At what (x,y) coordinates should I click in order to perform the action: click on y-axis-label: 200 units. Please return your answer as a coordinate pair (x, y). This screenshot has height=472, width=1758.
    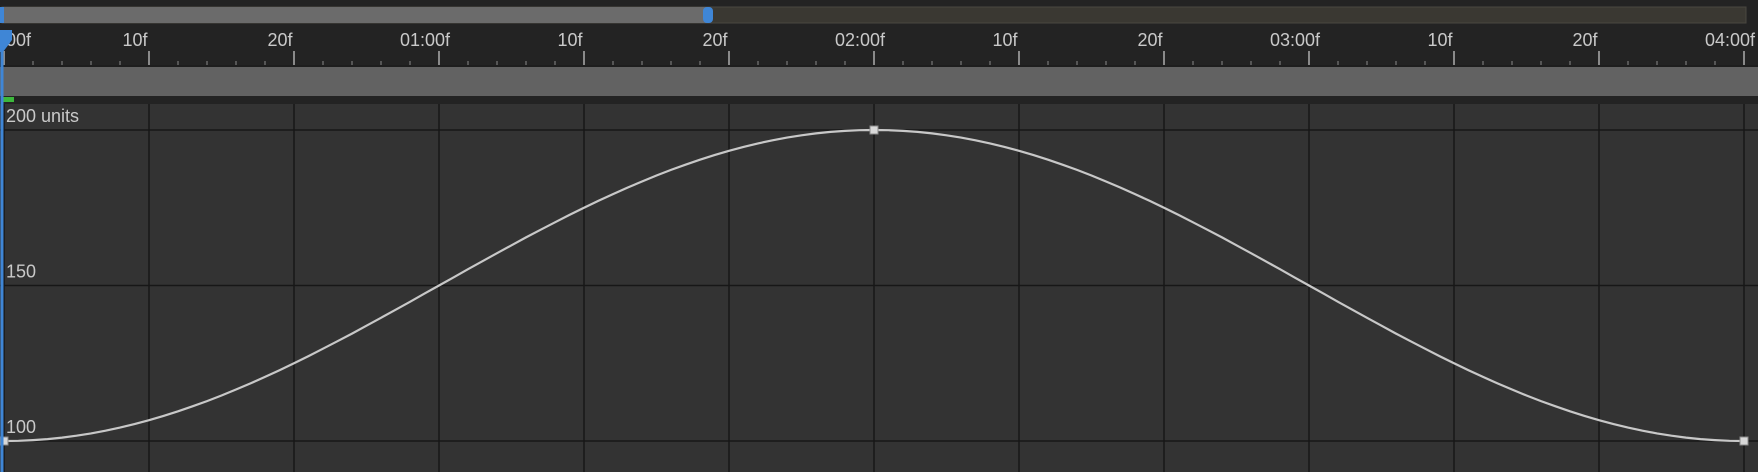
    Looking at the image, I should click on (42, 116).